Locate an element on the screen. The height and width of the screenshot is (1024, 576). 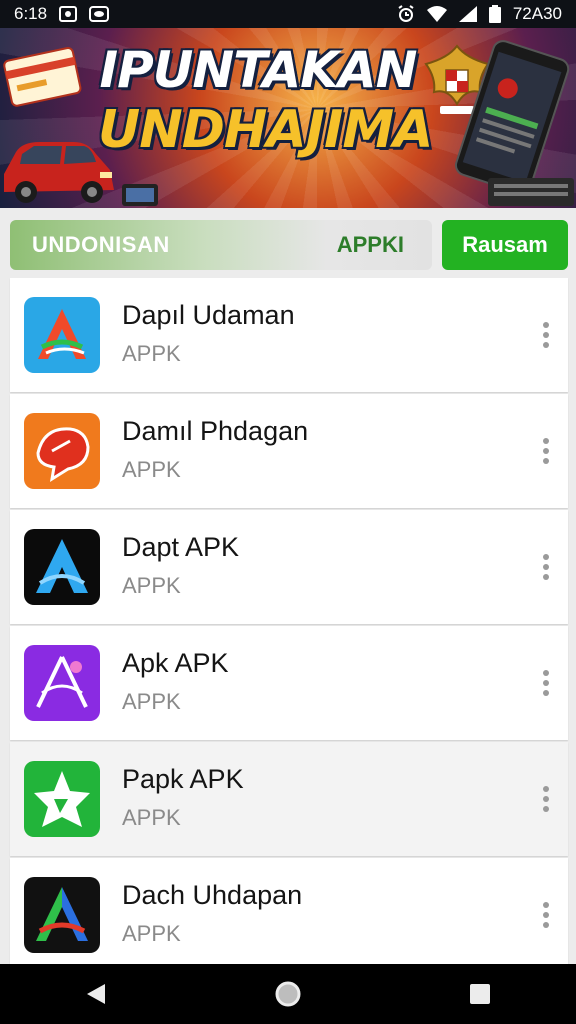
list-item: Dach Uhdapan APPK is located at coordinates (289, 915).